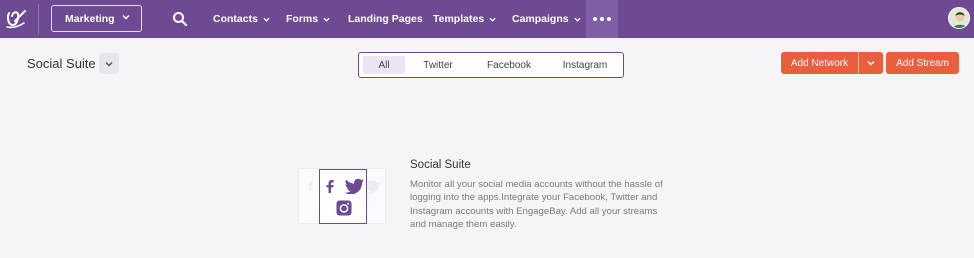 The width and height of the screenshot is (974, 258). I want to click on nav-contacts: Contacts, so click(241, 19).